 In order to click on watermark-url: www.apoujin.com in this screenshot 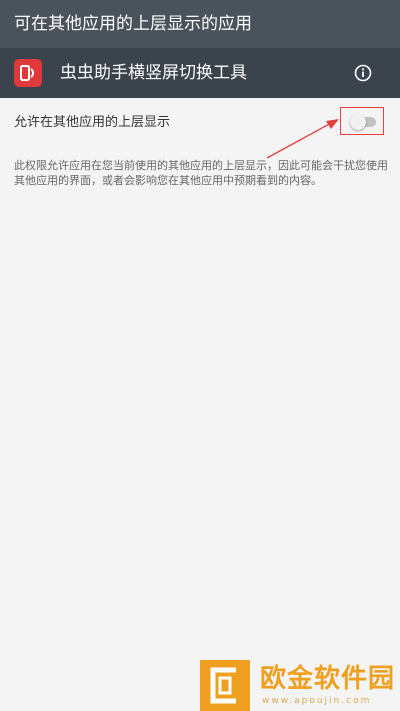, I will do `click(317, 701)`.